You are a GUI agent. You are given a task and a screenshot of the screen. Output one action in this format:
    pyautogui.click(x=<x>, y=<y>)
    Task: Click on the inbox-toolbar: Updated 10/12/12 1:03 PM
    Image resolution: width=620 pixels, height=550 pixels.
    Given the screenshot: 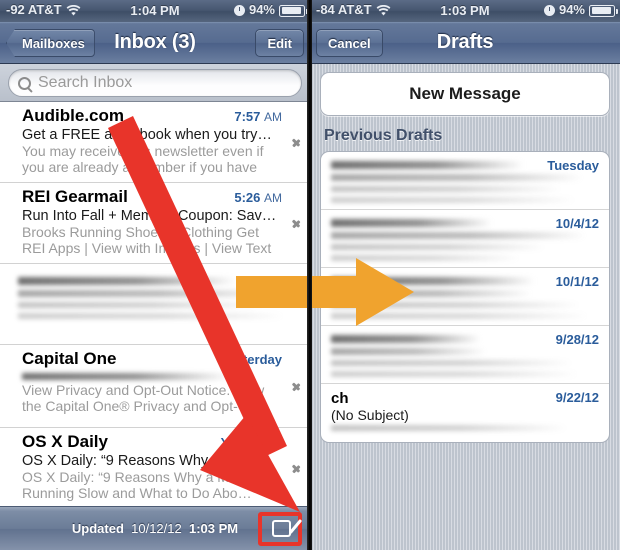 What is the action you would take?
    pyautogui.click(x=155, y=528)
    